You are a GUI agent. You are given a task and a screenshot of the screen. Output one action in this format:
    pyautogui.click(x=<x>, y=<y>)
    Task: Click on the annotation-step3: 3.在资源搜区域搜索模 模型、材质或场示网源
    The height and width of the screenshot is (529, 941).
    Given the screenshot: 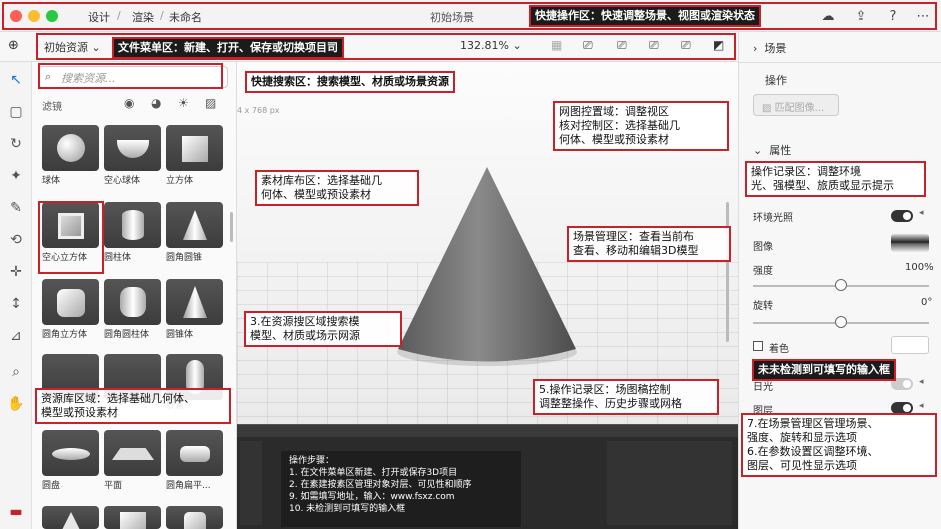 What is the action you would take?
    pyautogui.click(x=323, y=329)
    